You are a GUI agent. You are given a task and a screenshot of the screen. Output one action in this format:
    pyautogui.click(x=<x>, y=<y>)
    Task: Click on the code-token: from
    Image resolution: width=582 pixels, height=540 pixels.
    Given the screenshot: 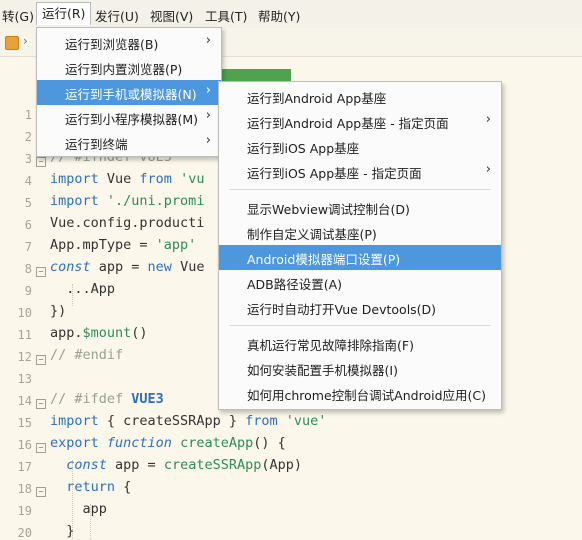 What is the action you would take?
    pyautogui.click(x=261, y=421)
    